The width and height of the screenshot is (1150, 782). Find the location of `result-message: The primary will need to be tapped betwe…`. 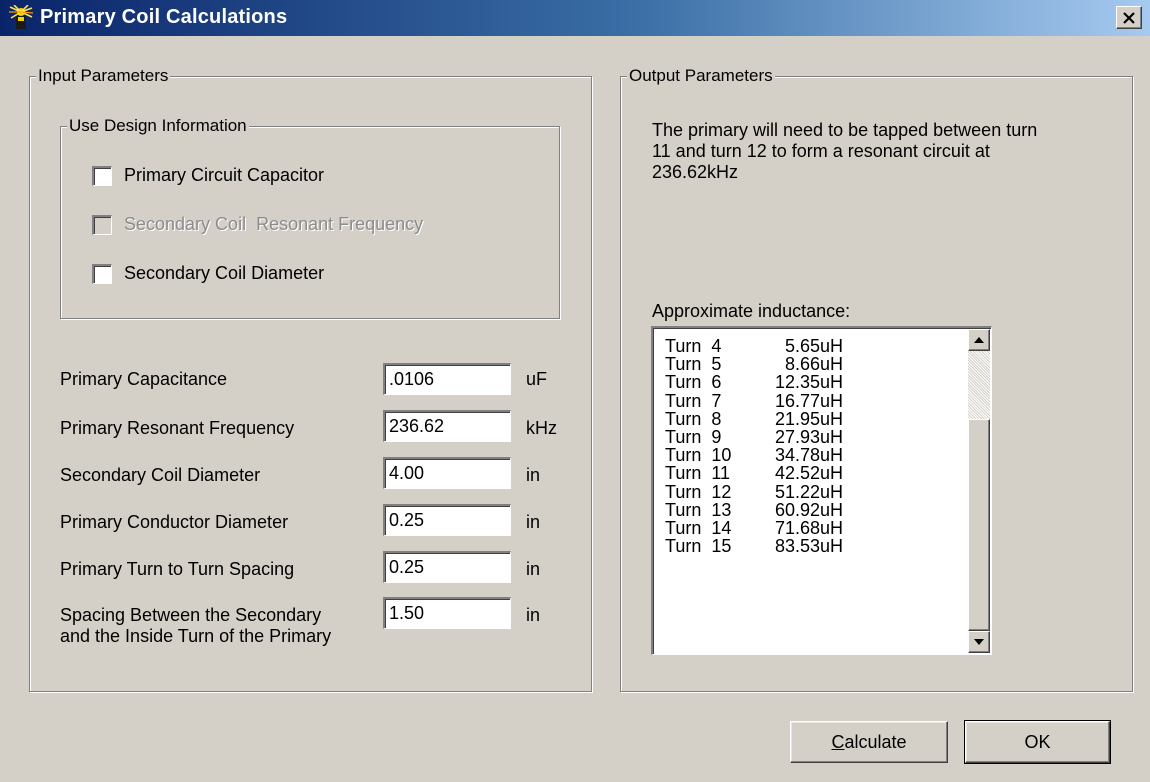

result-message: The primary will need to be tapped betwe… is located at coordinates (887, 151).